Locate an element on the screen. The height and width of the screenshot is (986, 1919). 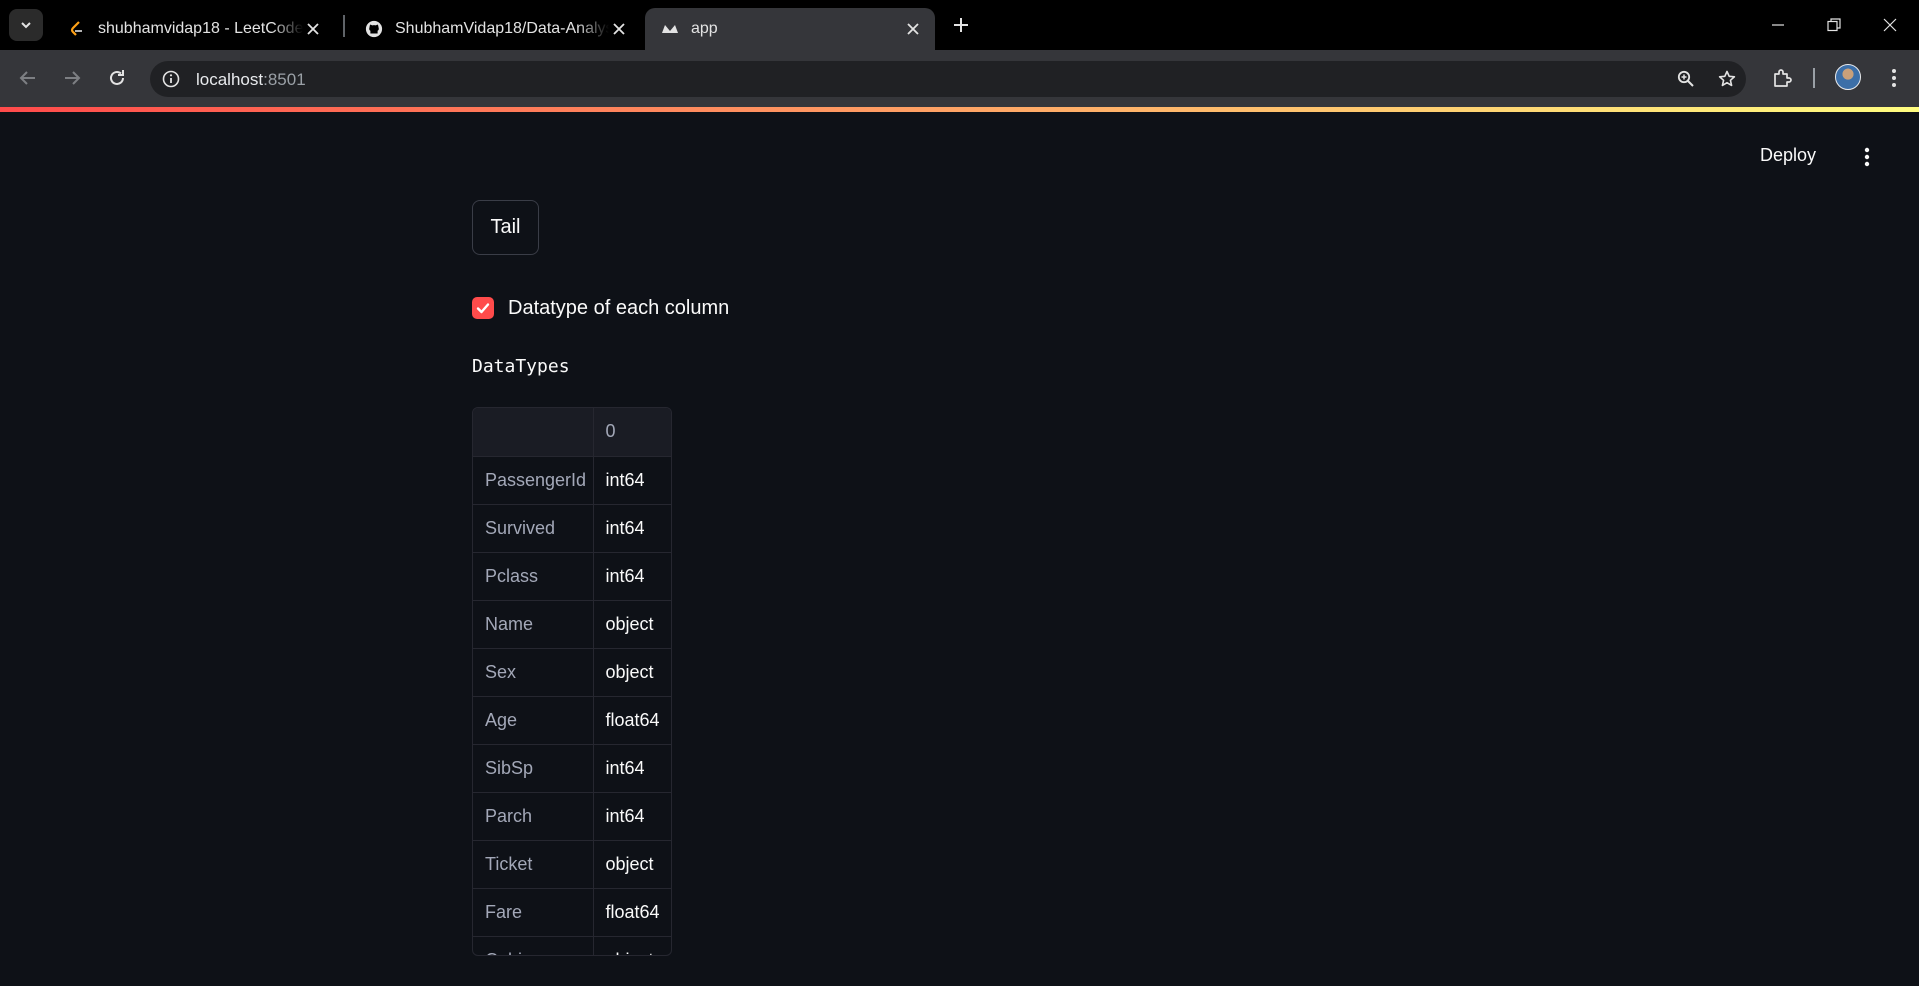
row-index-cell: Parch is located at coordinates (533, 816).